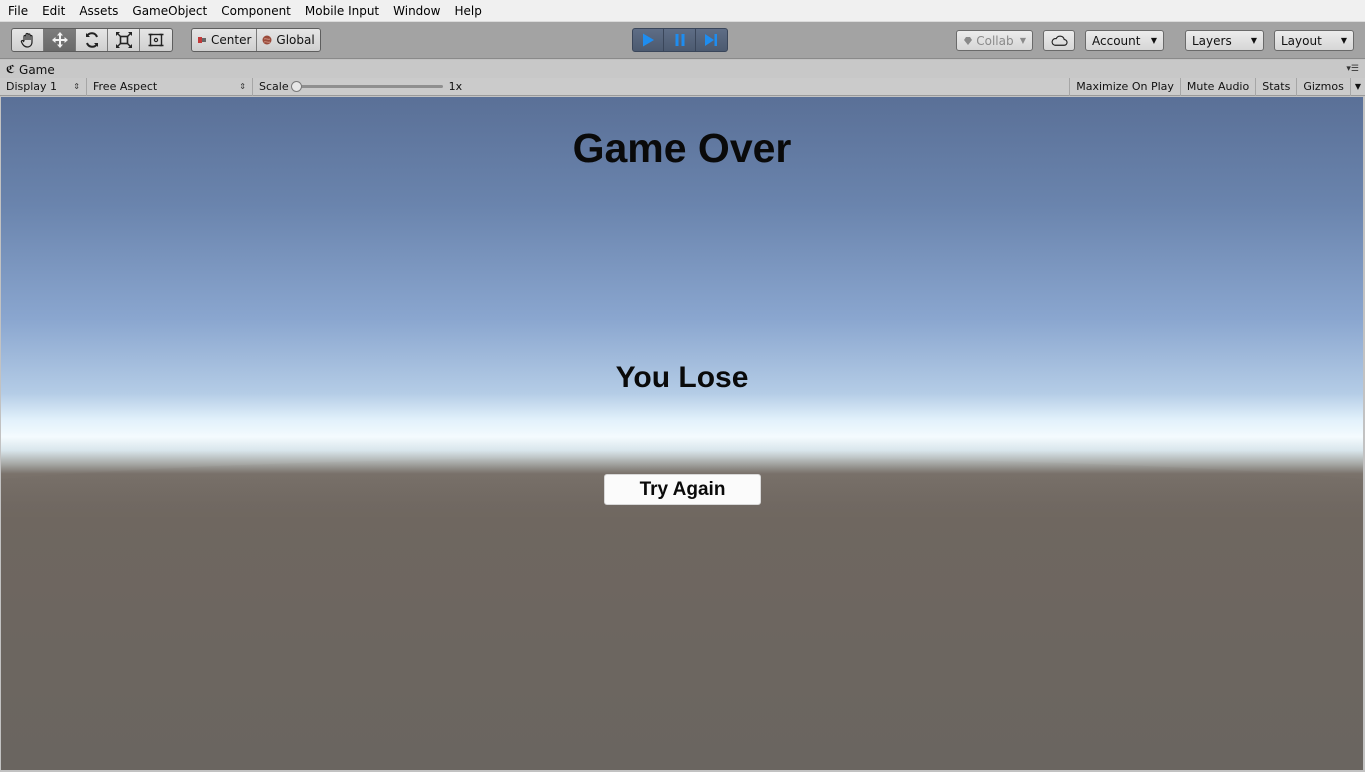 This screenshot has width=1365, height=772. I want to click on rotate-tool-button, so click(92, 40).